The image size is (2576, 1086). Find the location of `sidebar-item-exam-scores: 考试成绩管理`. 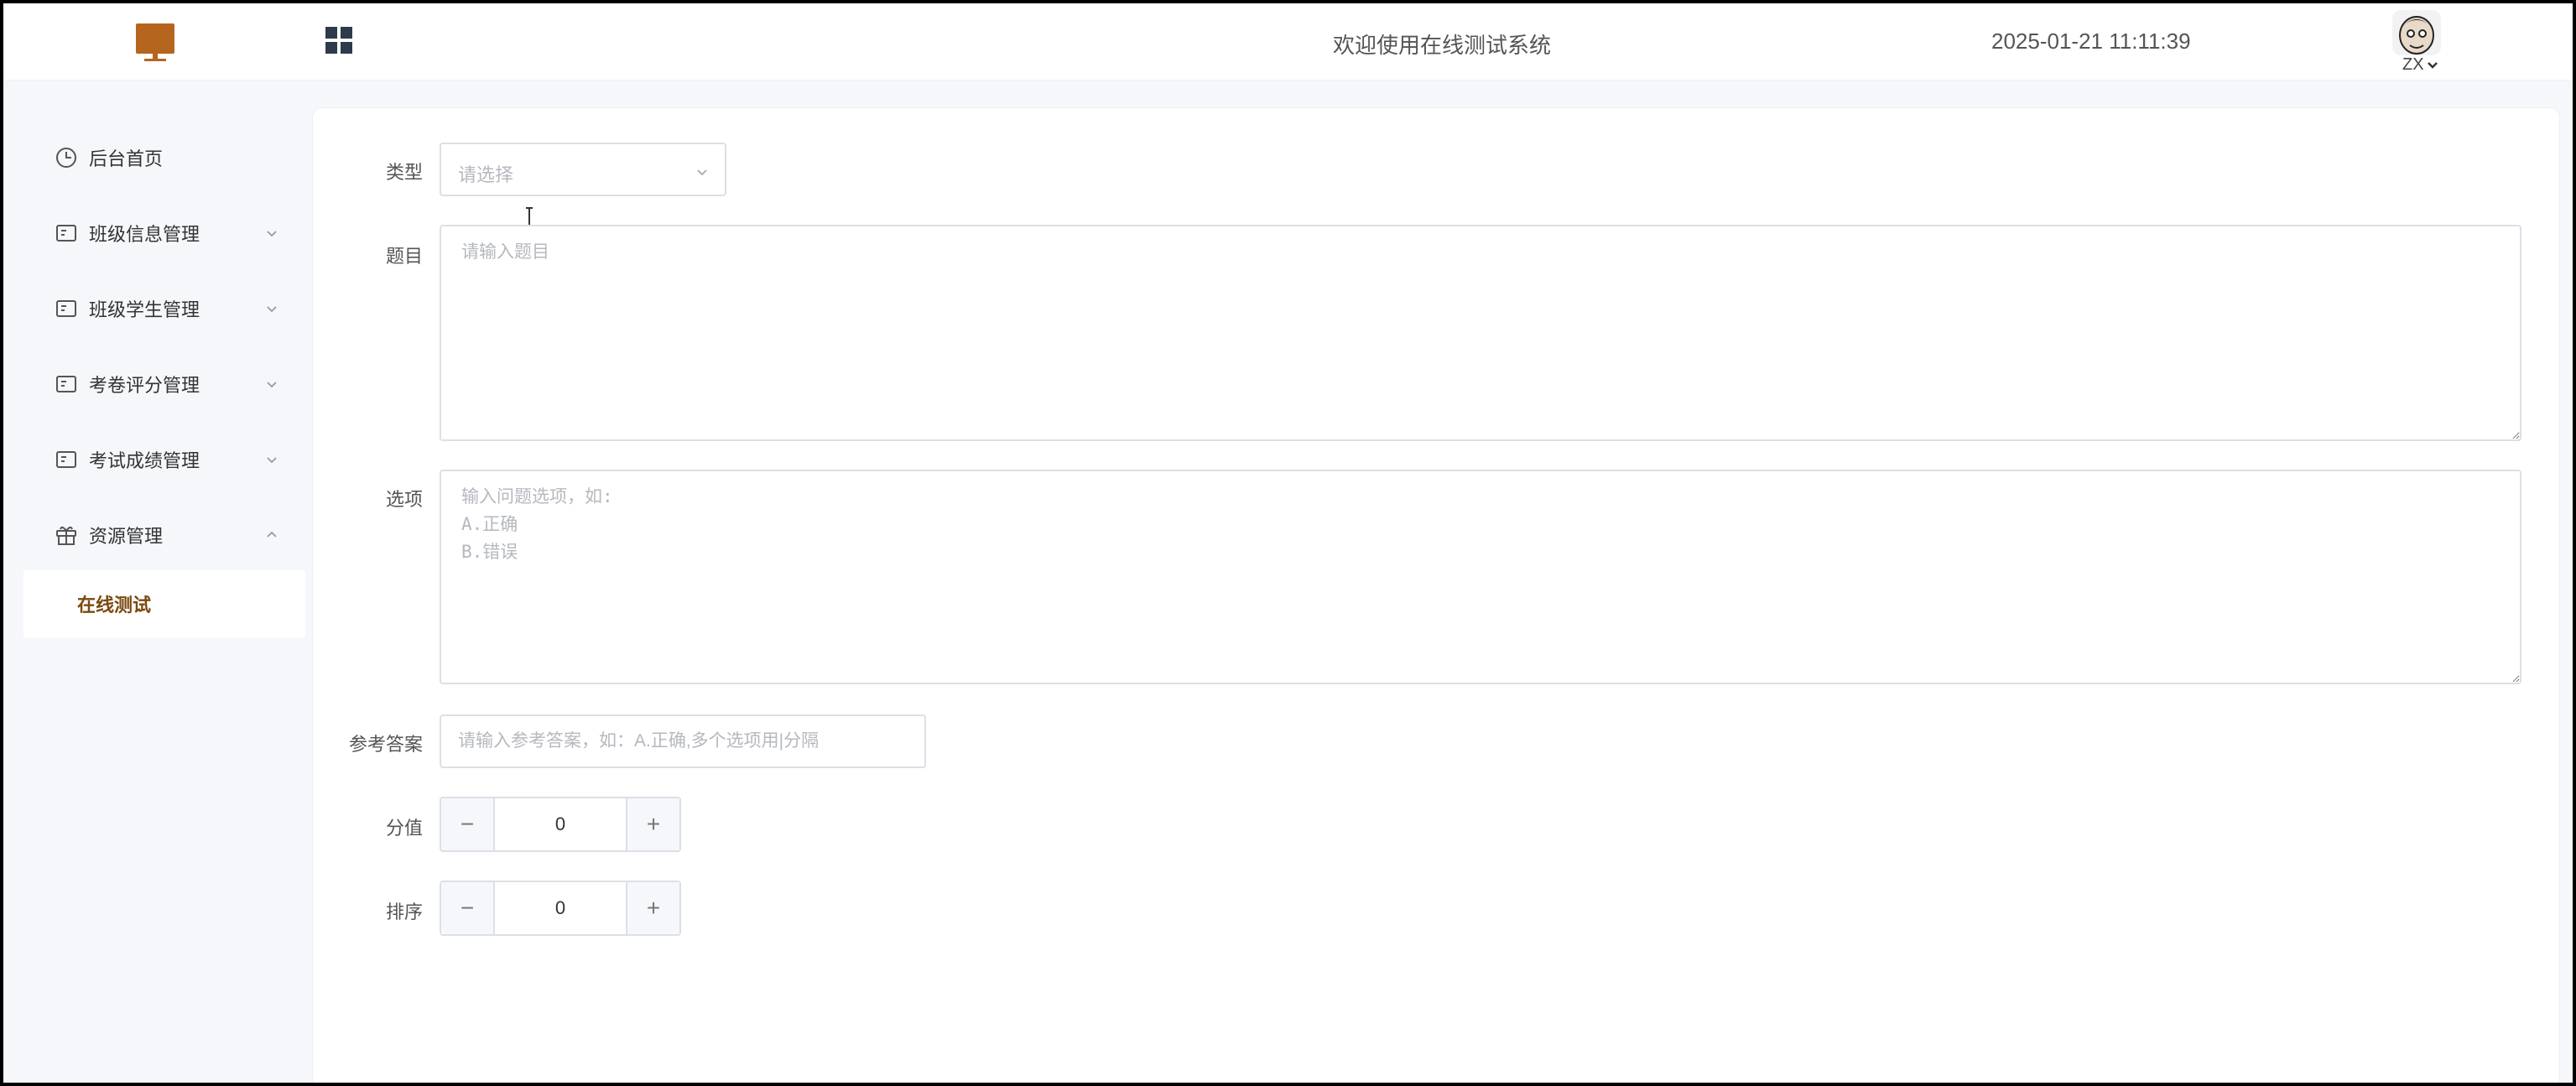

sidebar-item-exam-scores: 考试成绩管理 is located at coordinates (154, 459).